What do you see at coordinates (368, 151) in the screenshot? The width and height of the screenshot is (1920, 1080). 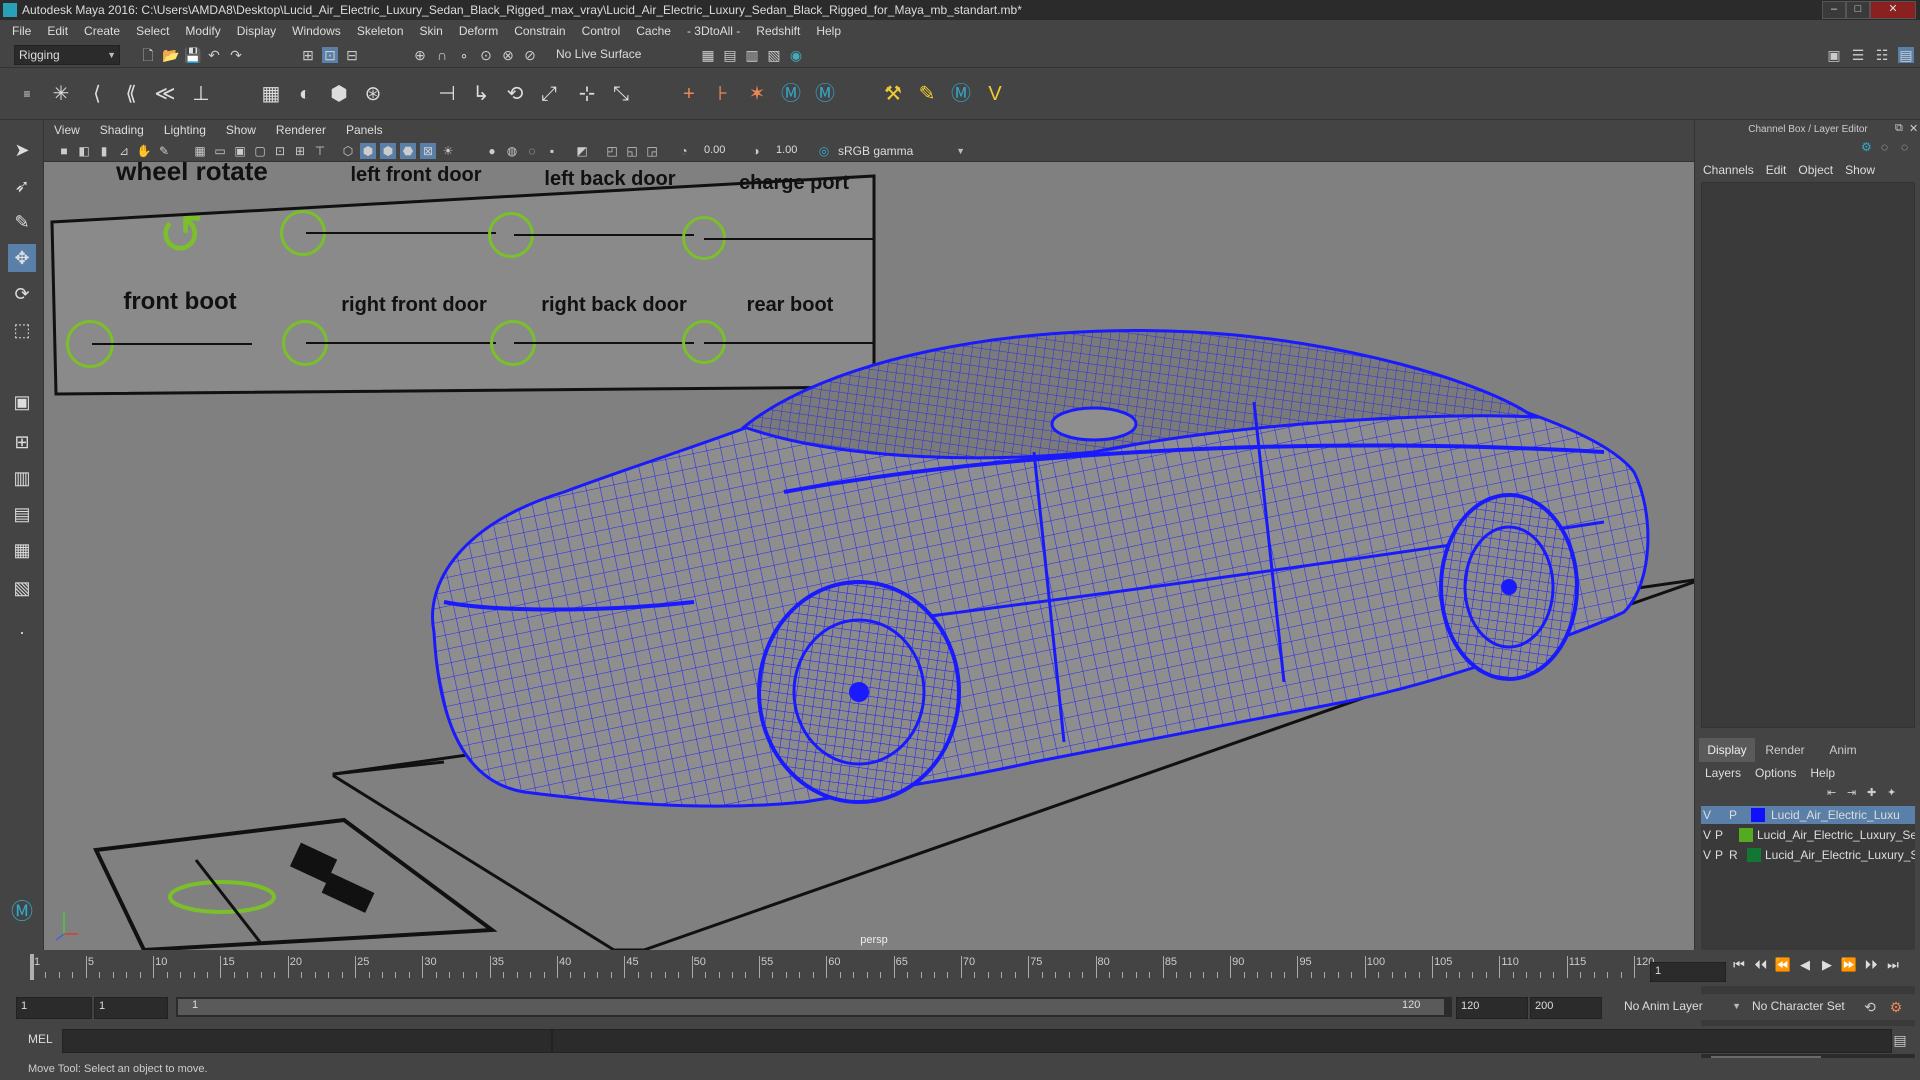 I see `smooth-shade-icon: ⬢` at bounding box center [368, 151].